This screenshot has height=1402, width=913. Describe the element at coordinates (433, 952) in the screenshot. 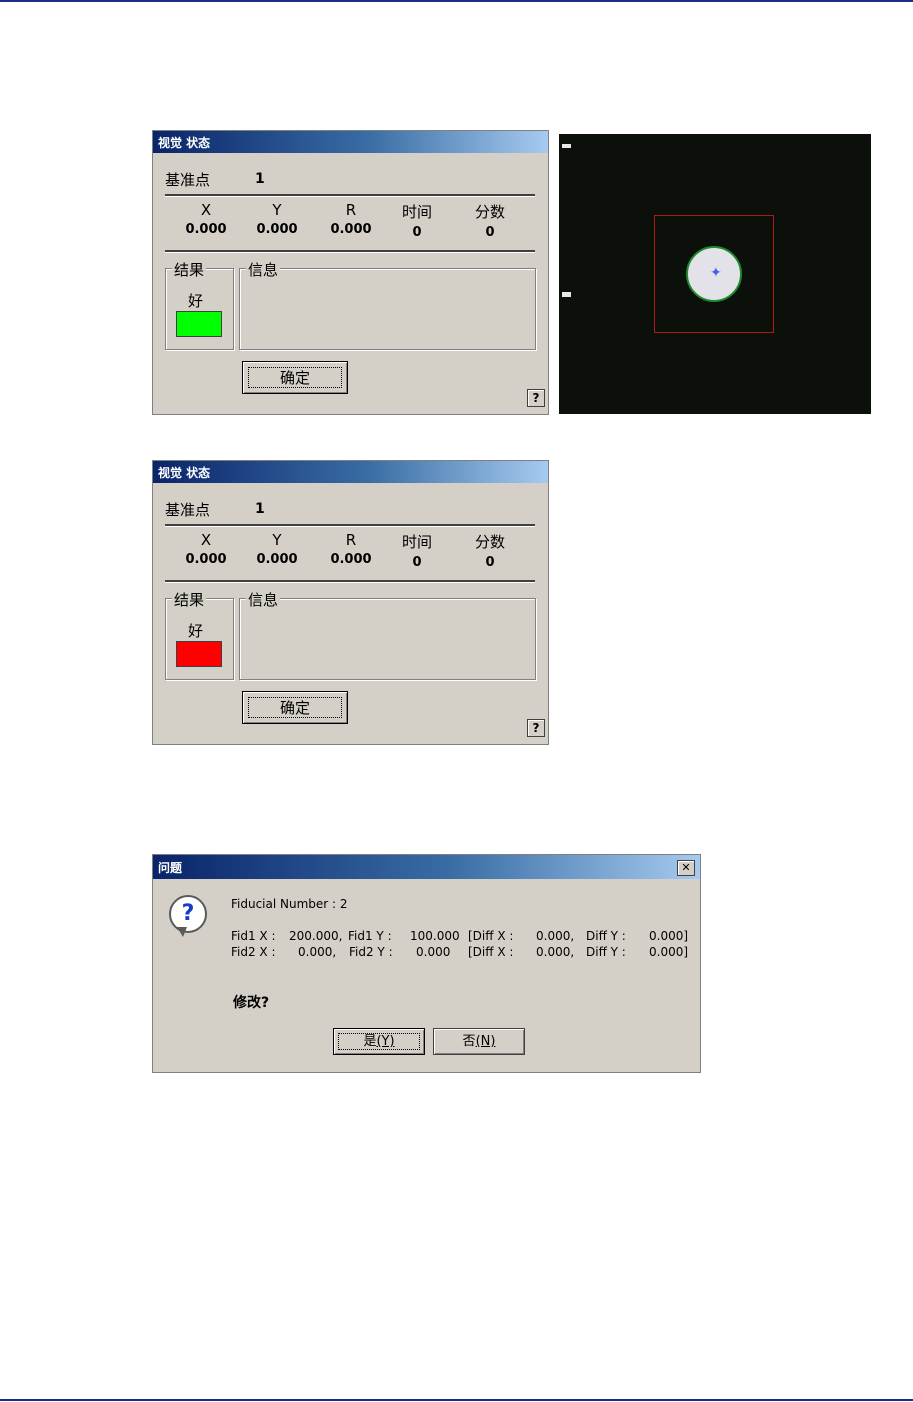

I see `fid2-y-value: 0.000` at that location.